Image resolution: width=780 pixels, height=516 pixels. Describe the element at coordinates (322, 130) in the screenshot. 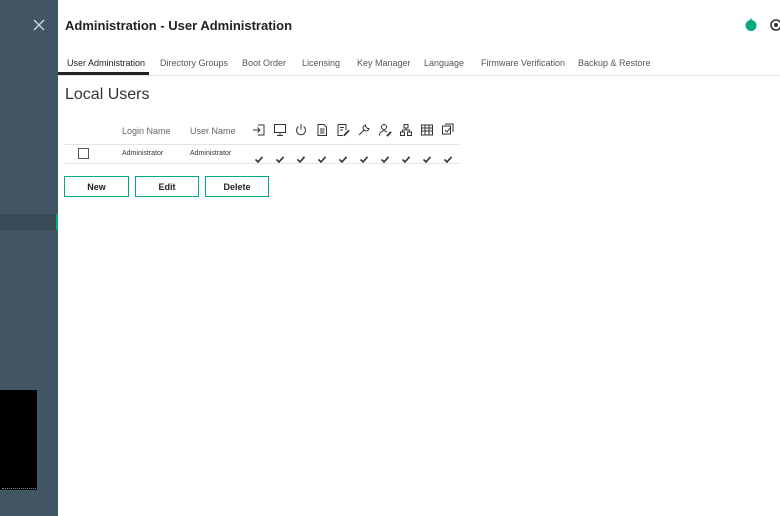

I see `virtual-media-icon` at that location.